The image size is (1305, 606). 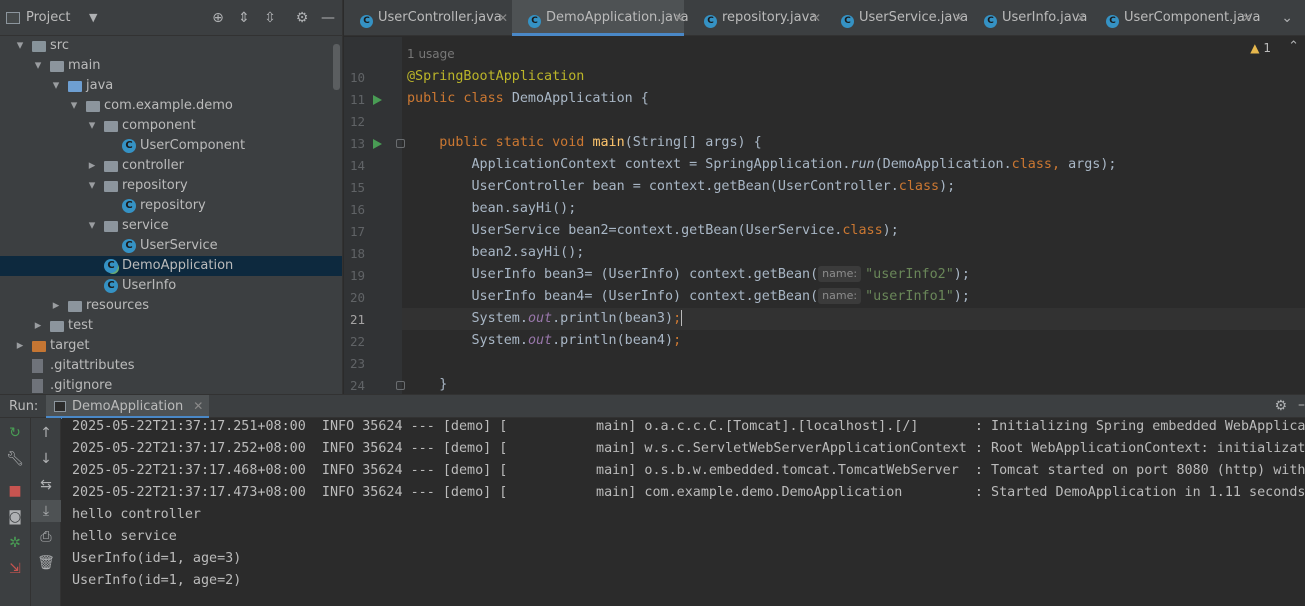 I want to click on settings-gear-icon: ⚙, so click(x=302, y=18).